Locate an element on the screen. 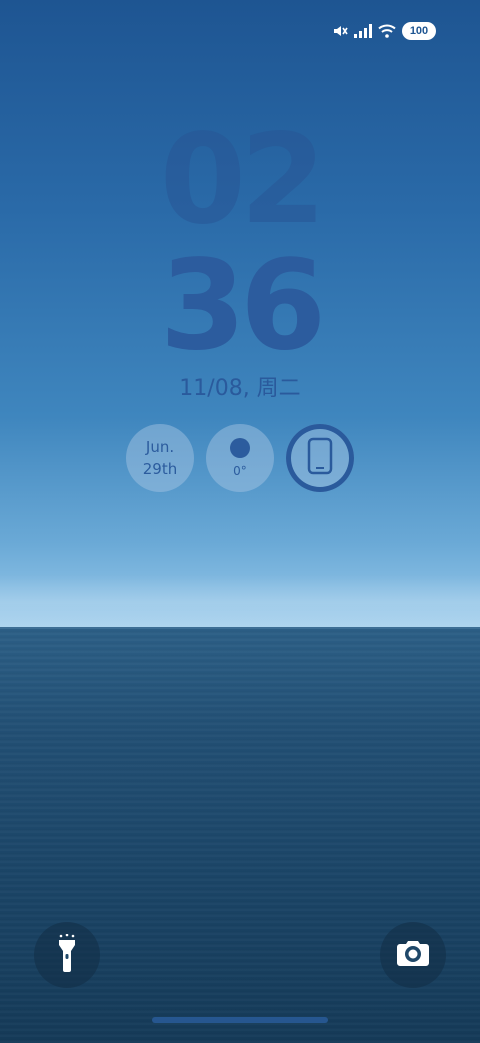 The height and width of the screenshot is (1043, 480). clock-hours: 02 is located at coordinates (243, 180).